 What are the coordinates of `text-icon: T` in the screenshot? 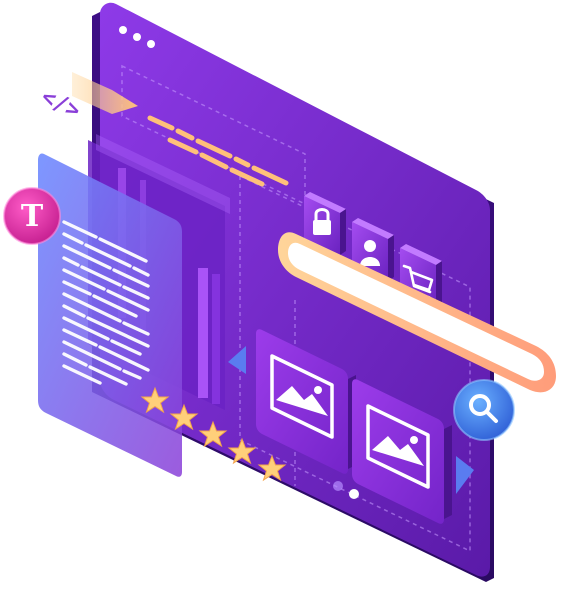 It's located at (32, 216).